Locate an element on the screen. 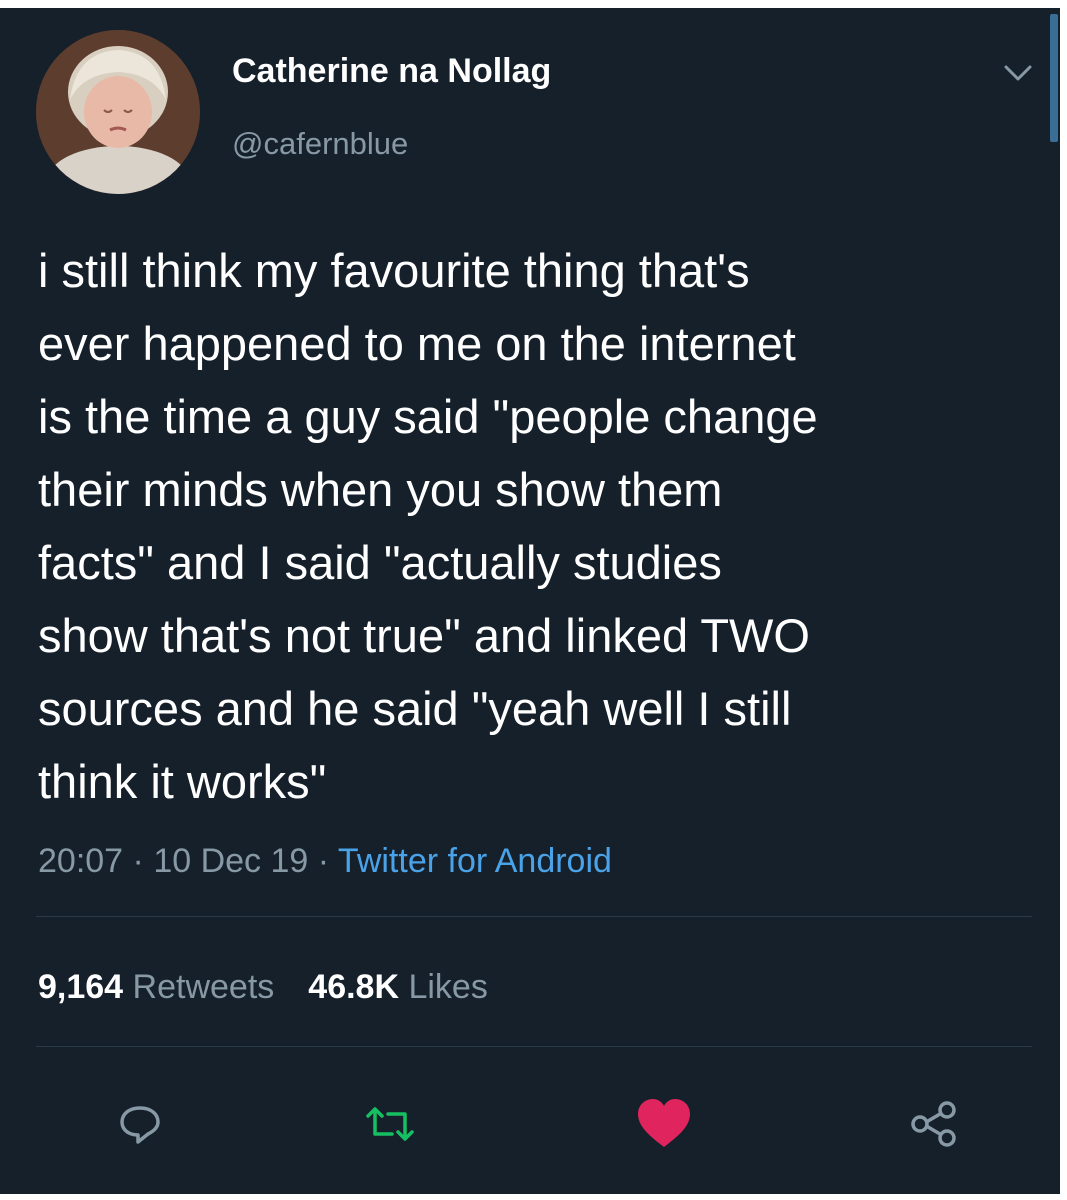 The height and width of the screenshot is (1200, 1067). likes-stat: 46.8K Likes is located at coordinates (398, 987).